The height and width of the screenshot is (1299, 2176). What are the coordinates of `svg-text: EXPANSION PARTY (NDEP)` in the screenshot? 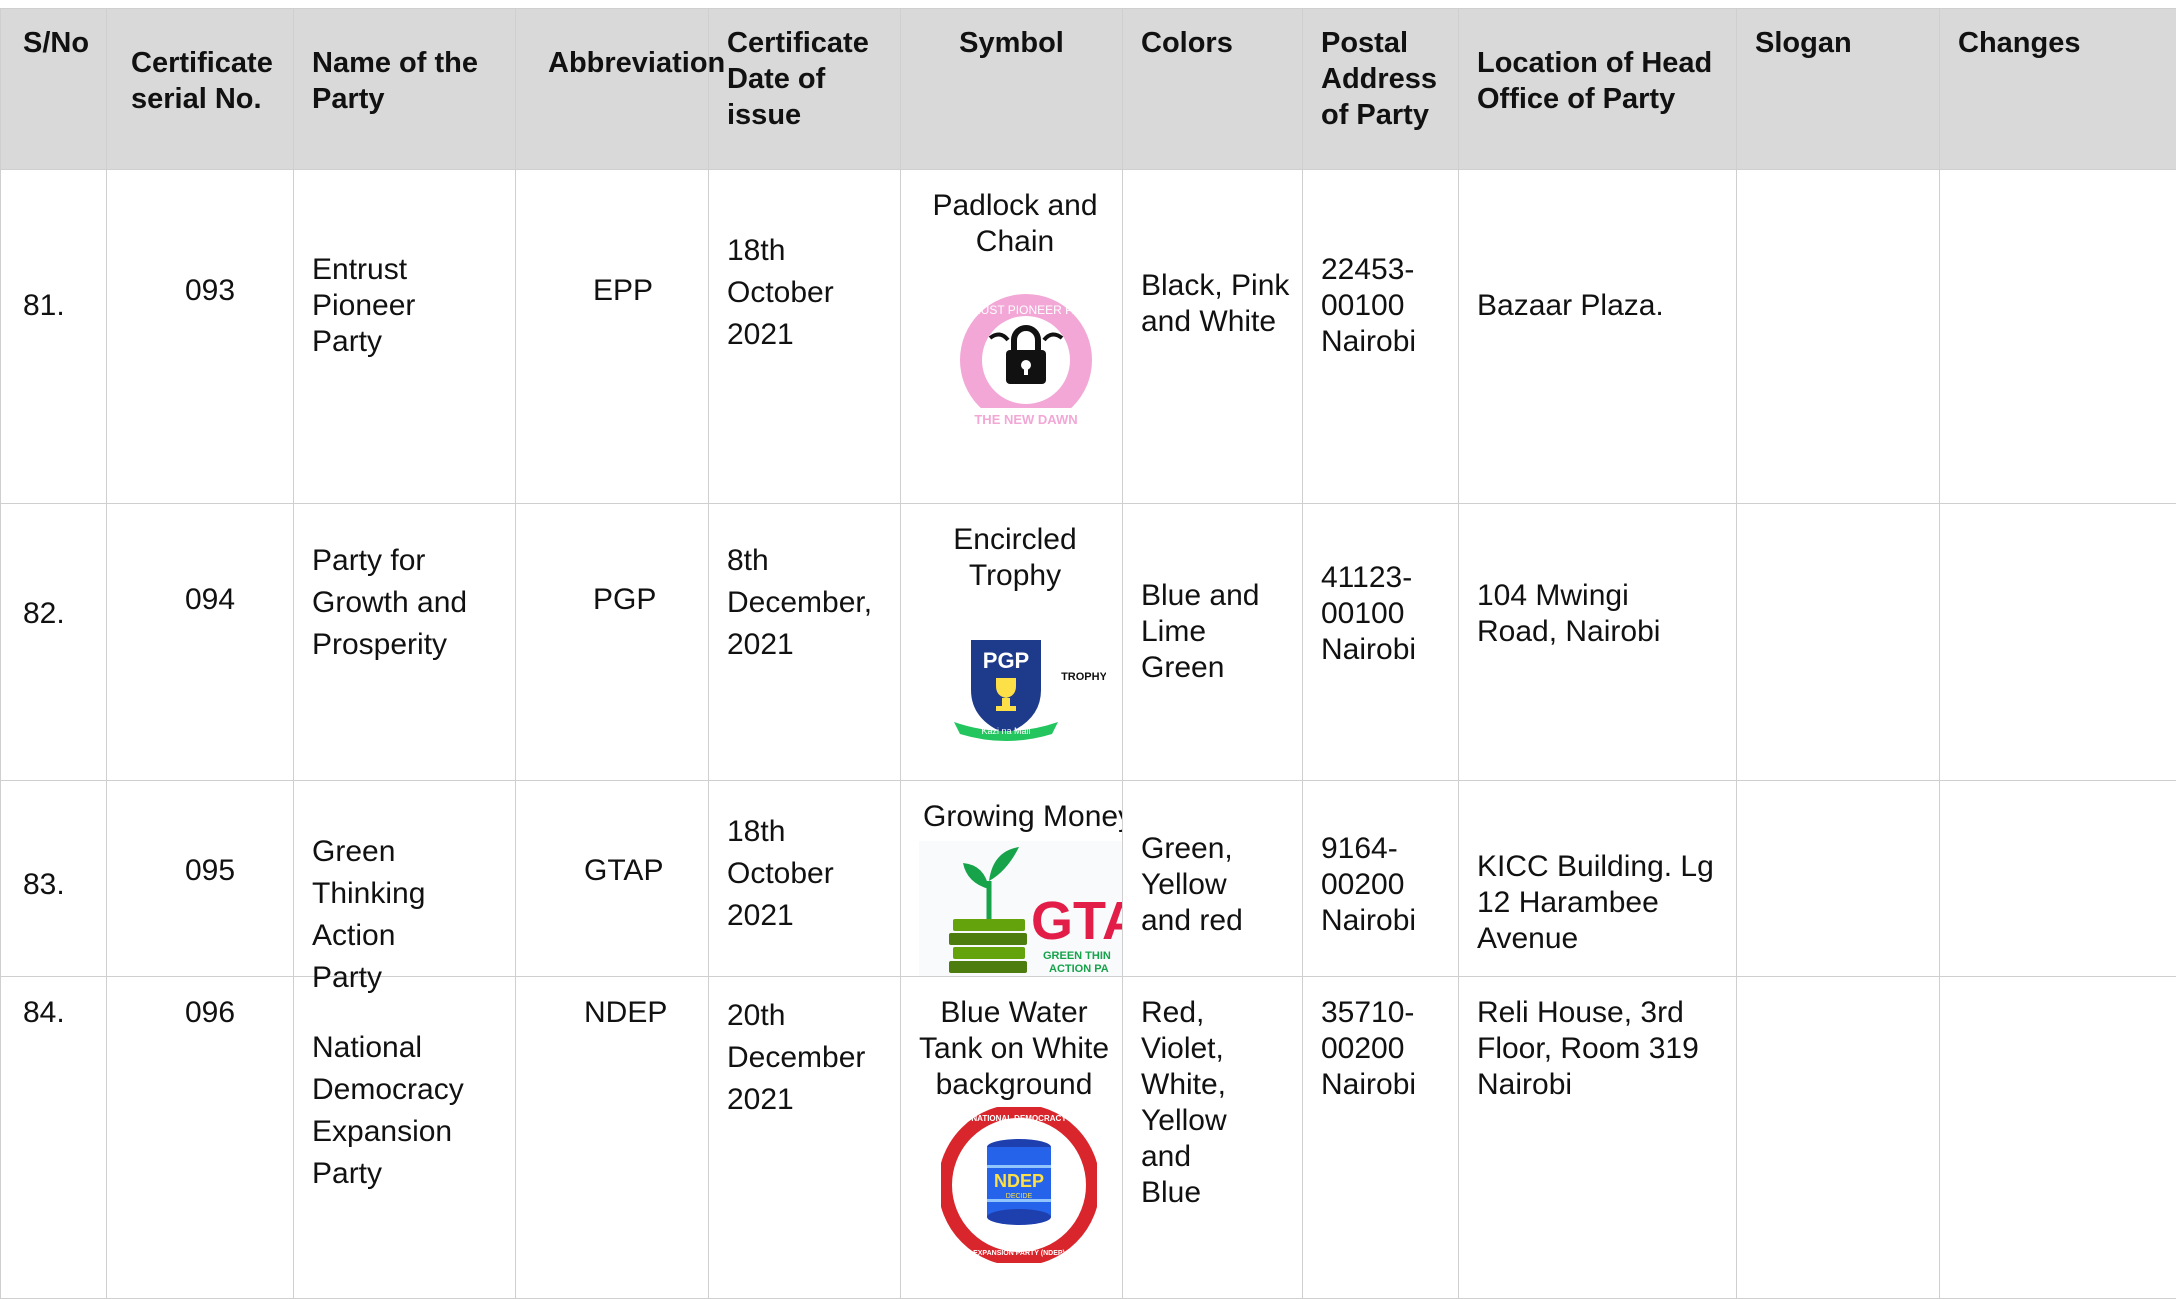 It's located at (1019, 1253).